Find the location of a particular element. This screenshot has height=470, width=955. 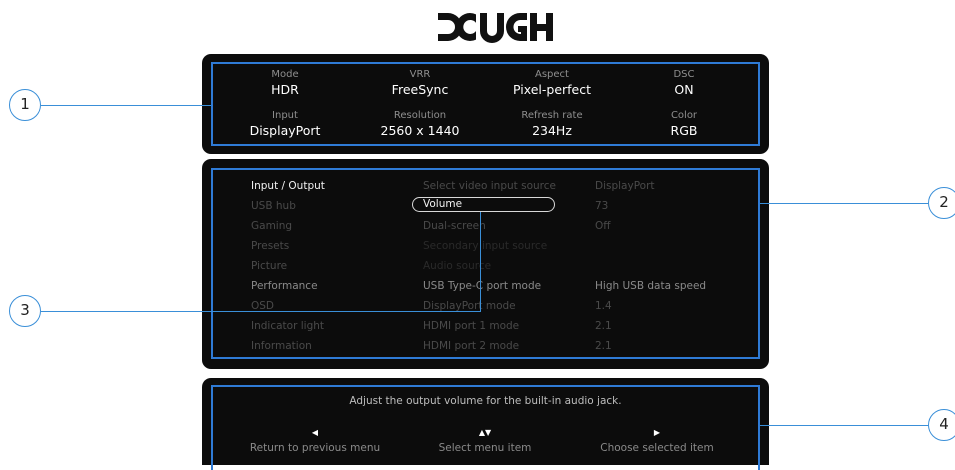

category-picture: Picture is located at coordinates (269, 266).